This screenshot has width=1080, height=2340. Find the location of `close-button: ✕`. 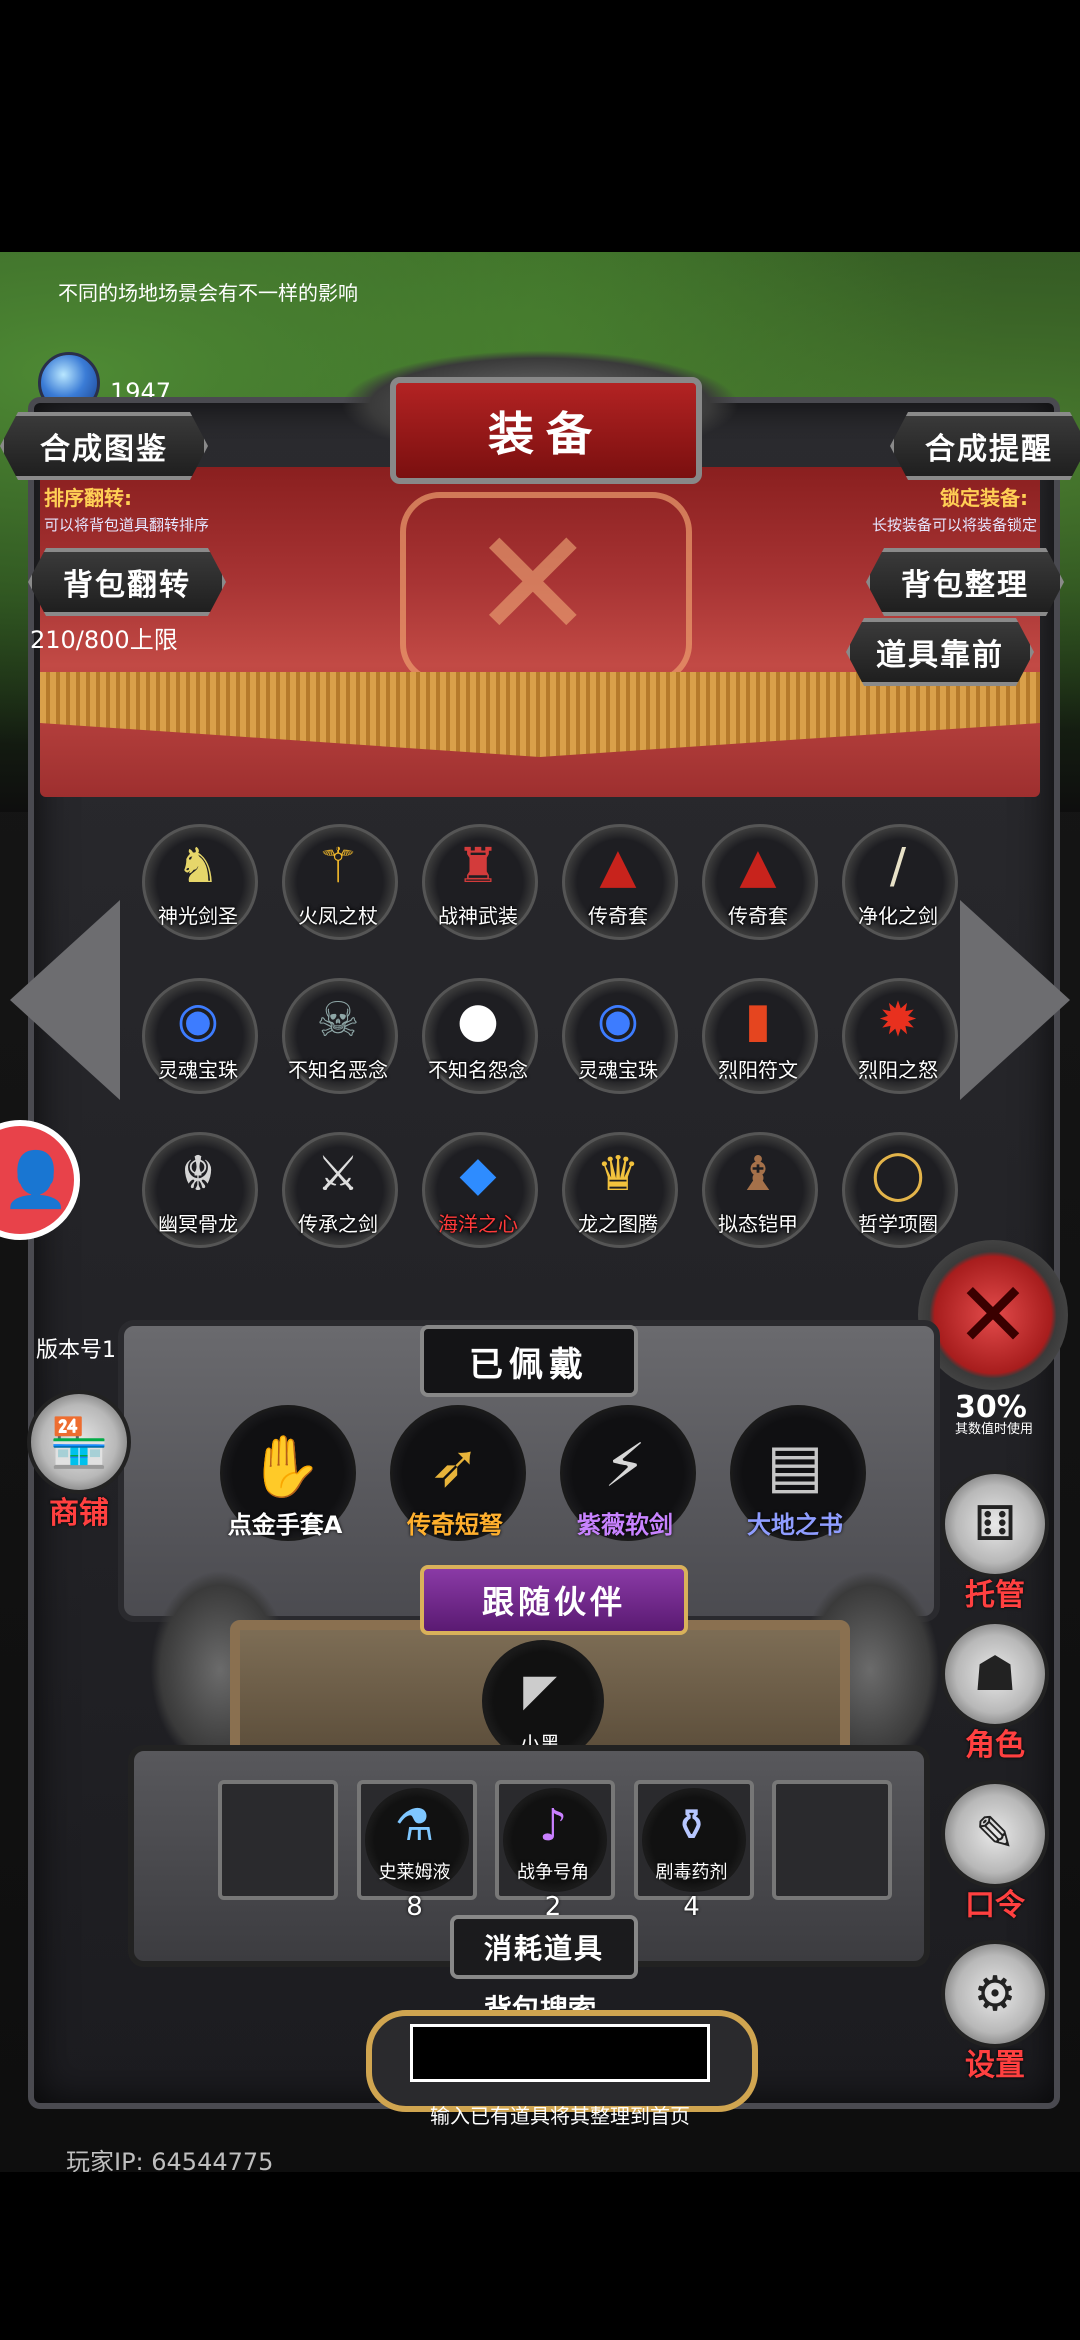

close-button: ✕ is located at coordinates (993, 1315).